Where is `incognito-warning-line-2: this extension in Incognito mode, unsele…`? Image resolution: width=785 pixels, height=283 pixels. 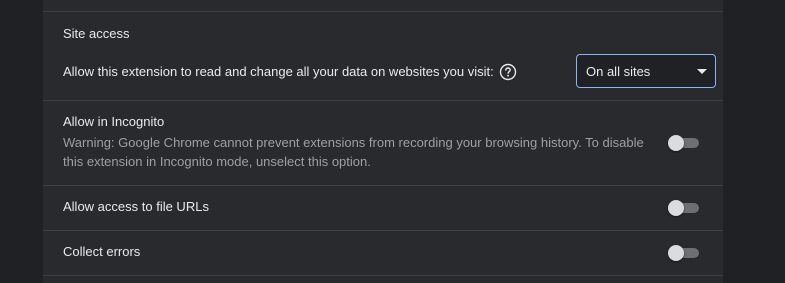 incognito-warning-line-2: this extension in Incognito mode, unsele… is located at coordinates (217, 161).